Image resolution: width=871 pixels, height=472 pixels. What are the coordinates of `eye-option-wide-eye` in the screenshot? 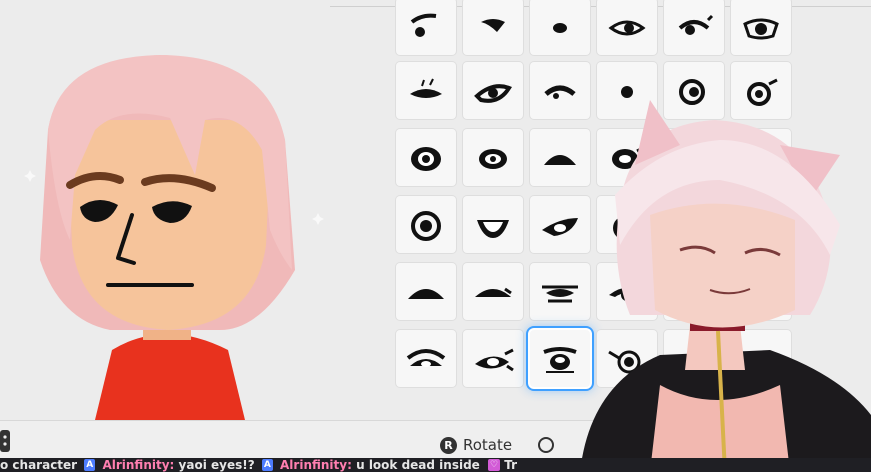 It's located at (761, 27).